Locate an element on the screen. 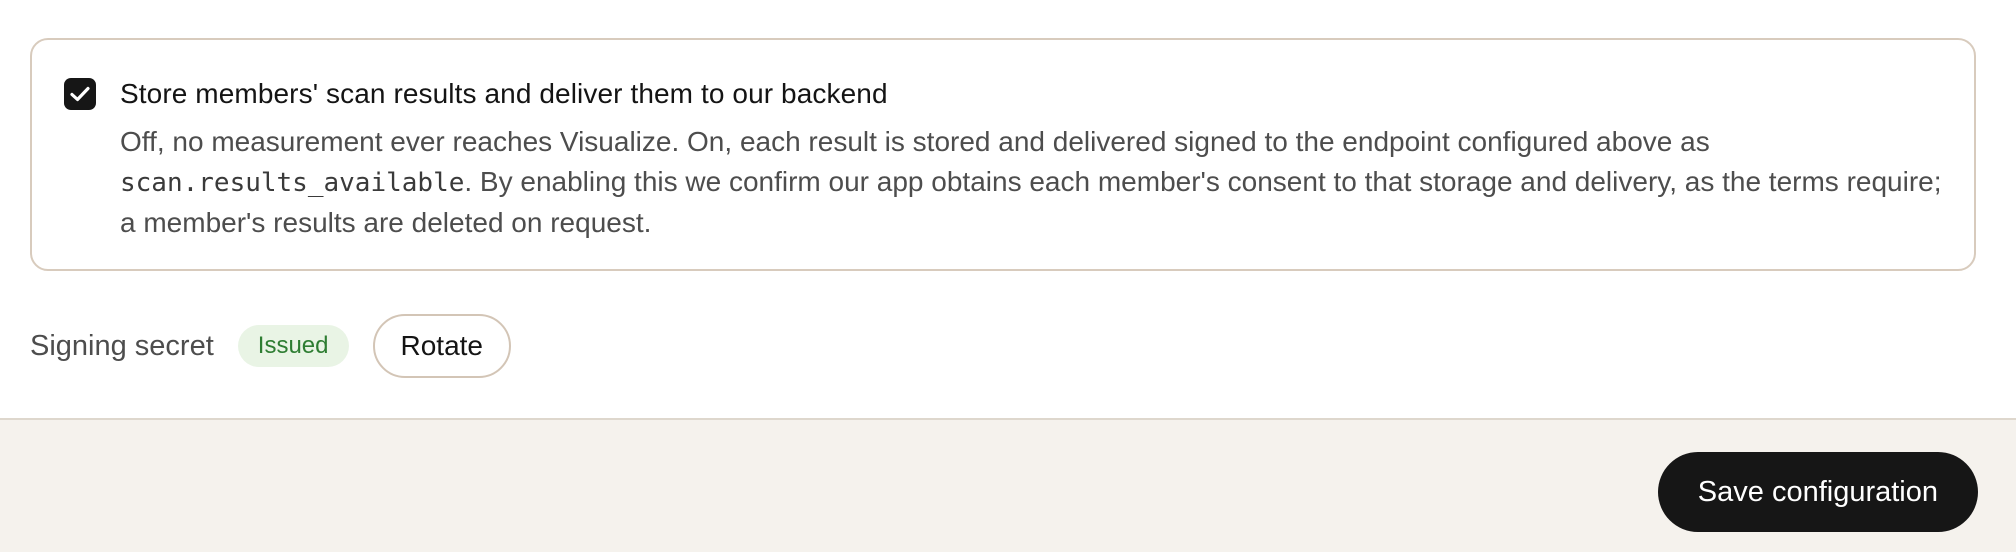 This screenshot has width=2016, height=552. signing-secret-row: Signing secret Issued Rotate is located at coordinates (270, 346).